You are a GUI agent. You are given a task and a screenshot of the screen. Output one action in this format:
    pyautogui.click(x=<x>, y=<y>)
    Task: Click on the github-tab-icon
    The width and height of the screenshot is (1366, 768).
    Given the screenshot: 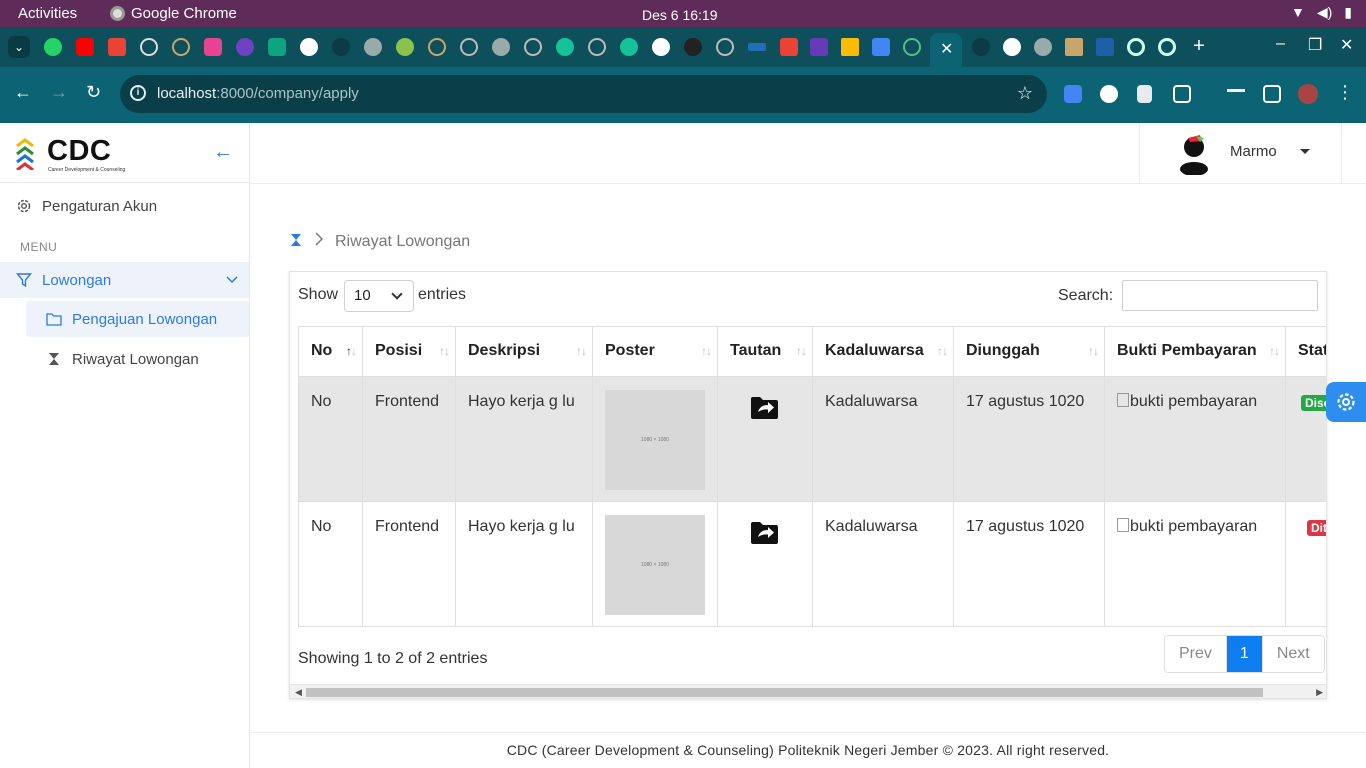 What is the action you would take?
    pyautogui.click(x=1012, y=47)
    